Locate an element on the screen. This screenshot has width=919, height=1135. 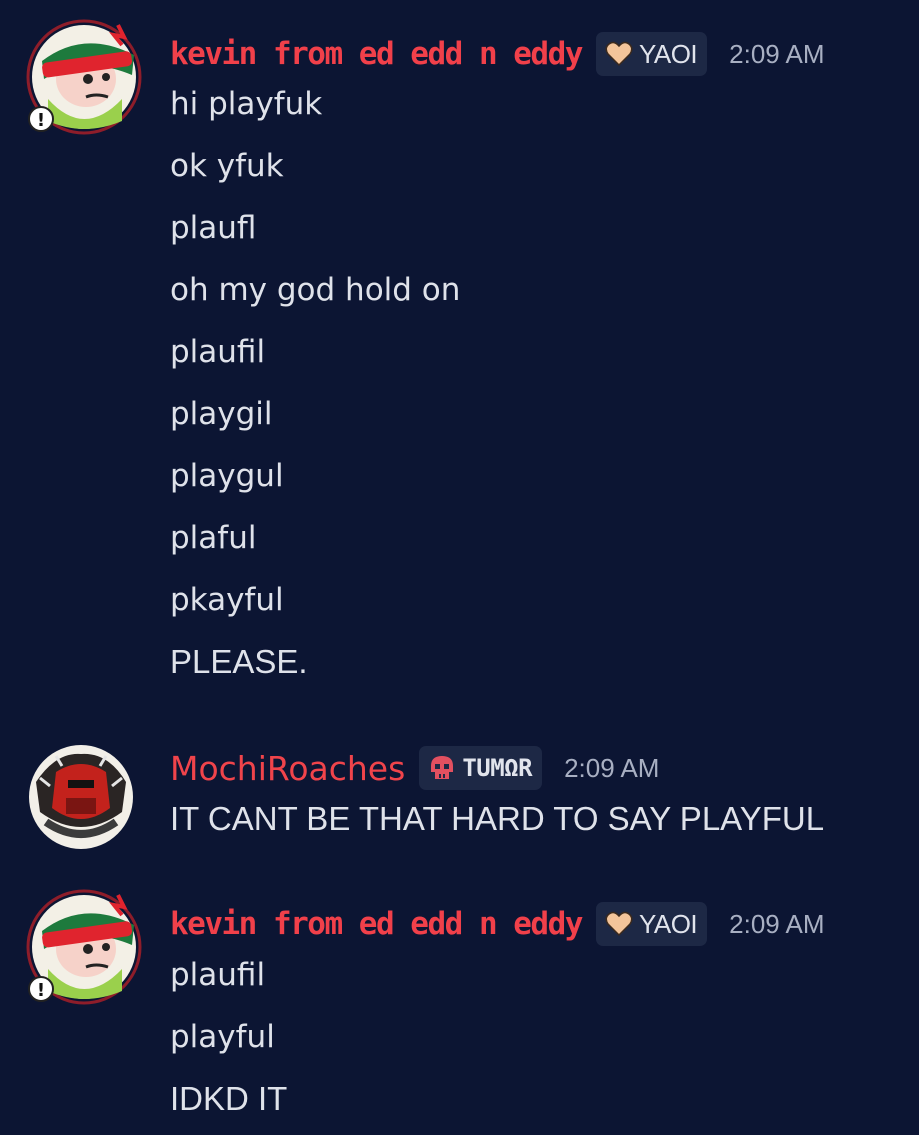
role-tag-label: TUMΩR is located at coordinates (497, 768).